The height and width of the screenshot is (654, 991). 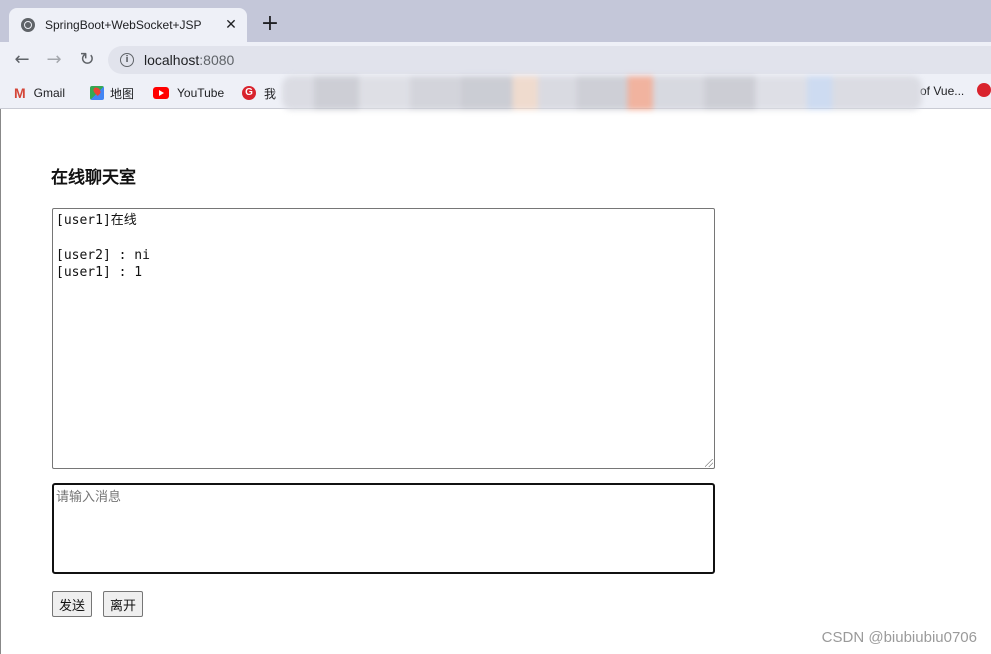 What do you see at coordinates (201, 93) in the screenshot?
I see `bookmark-label: YouTube` at bounding box center [201, 93].